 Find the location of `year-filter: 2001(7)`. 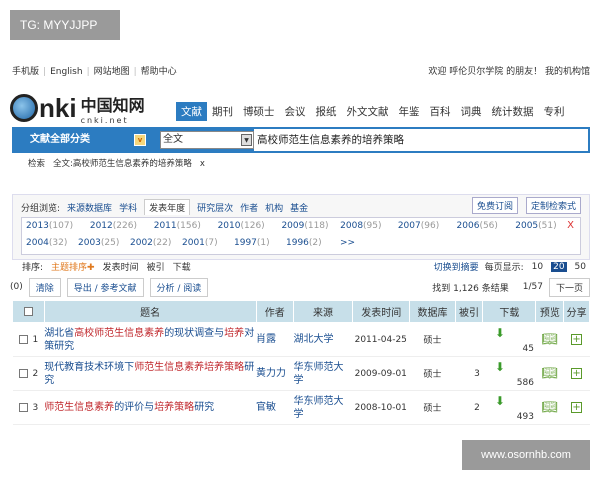

year-filter: 2001(7) is located at coordinates (200, 243).